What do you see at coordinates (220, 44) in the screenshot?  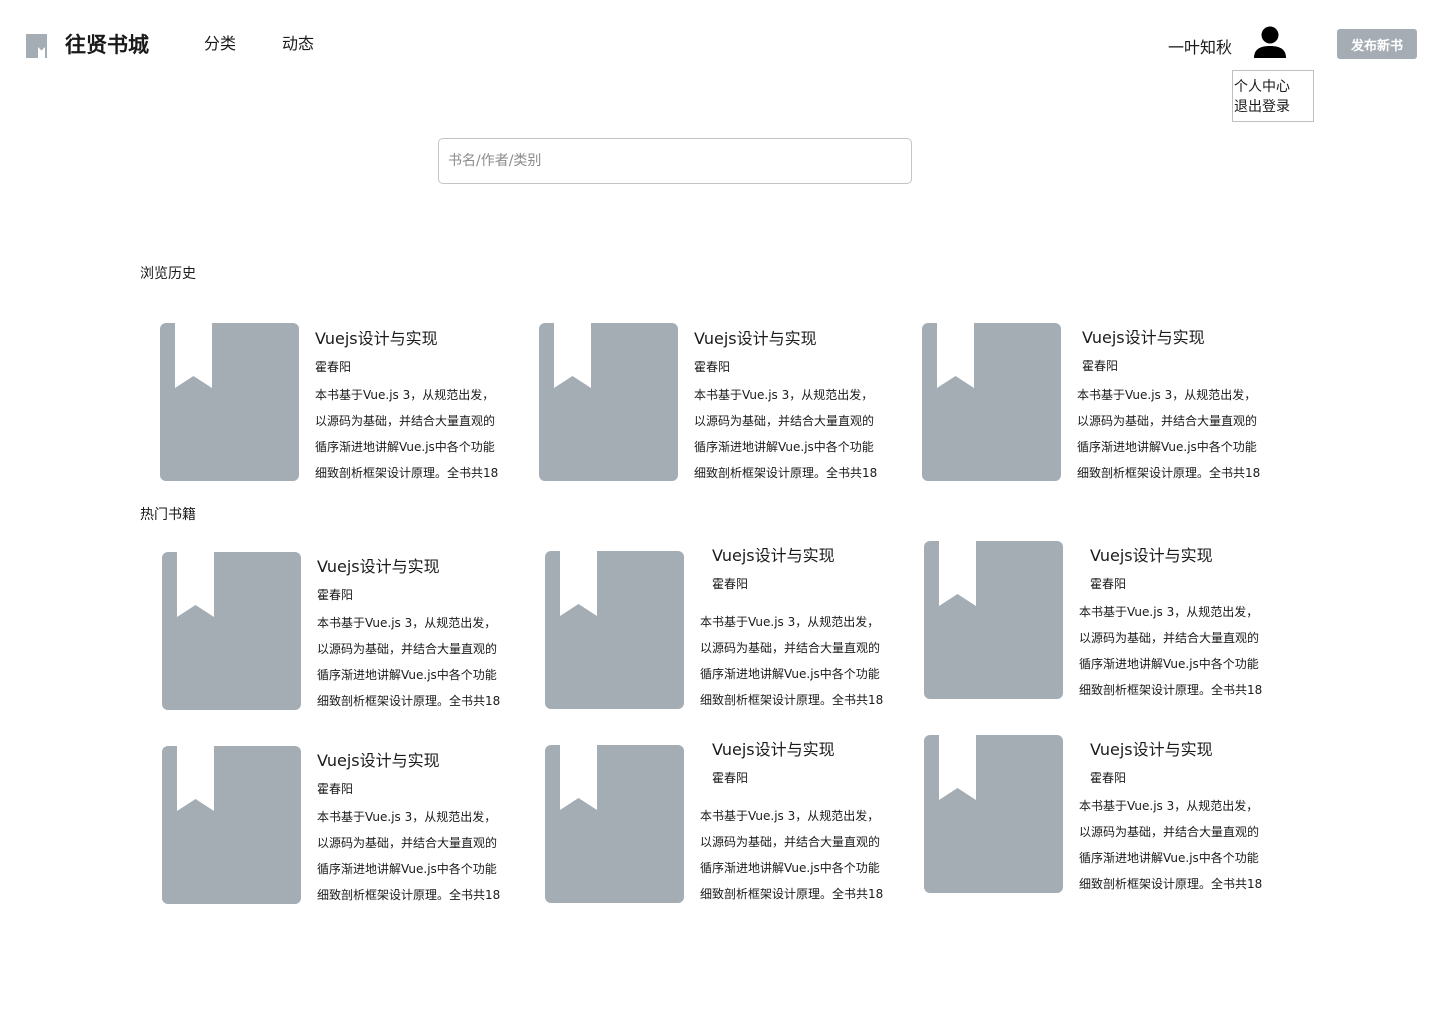 I see `nav-category: 分类` at bounding box center [220, 44].